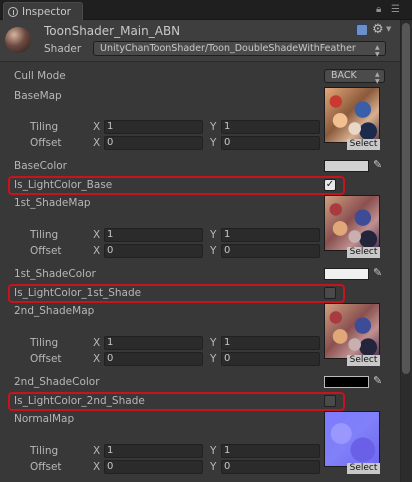  I want to click on book-icon, so click(362, 30).